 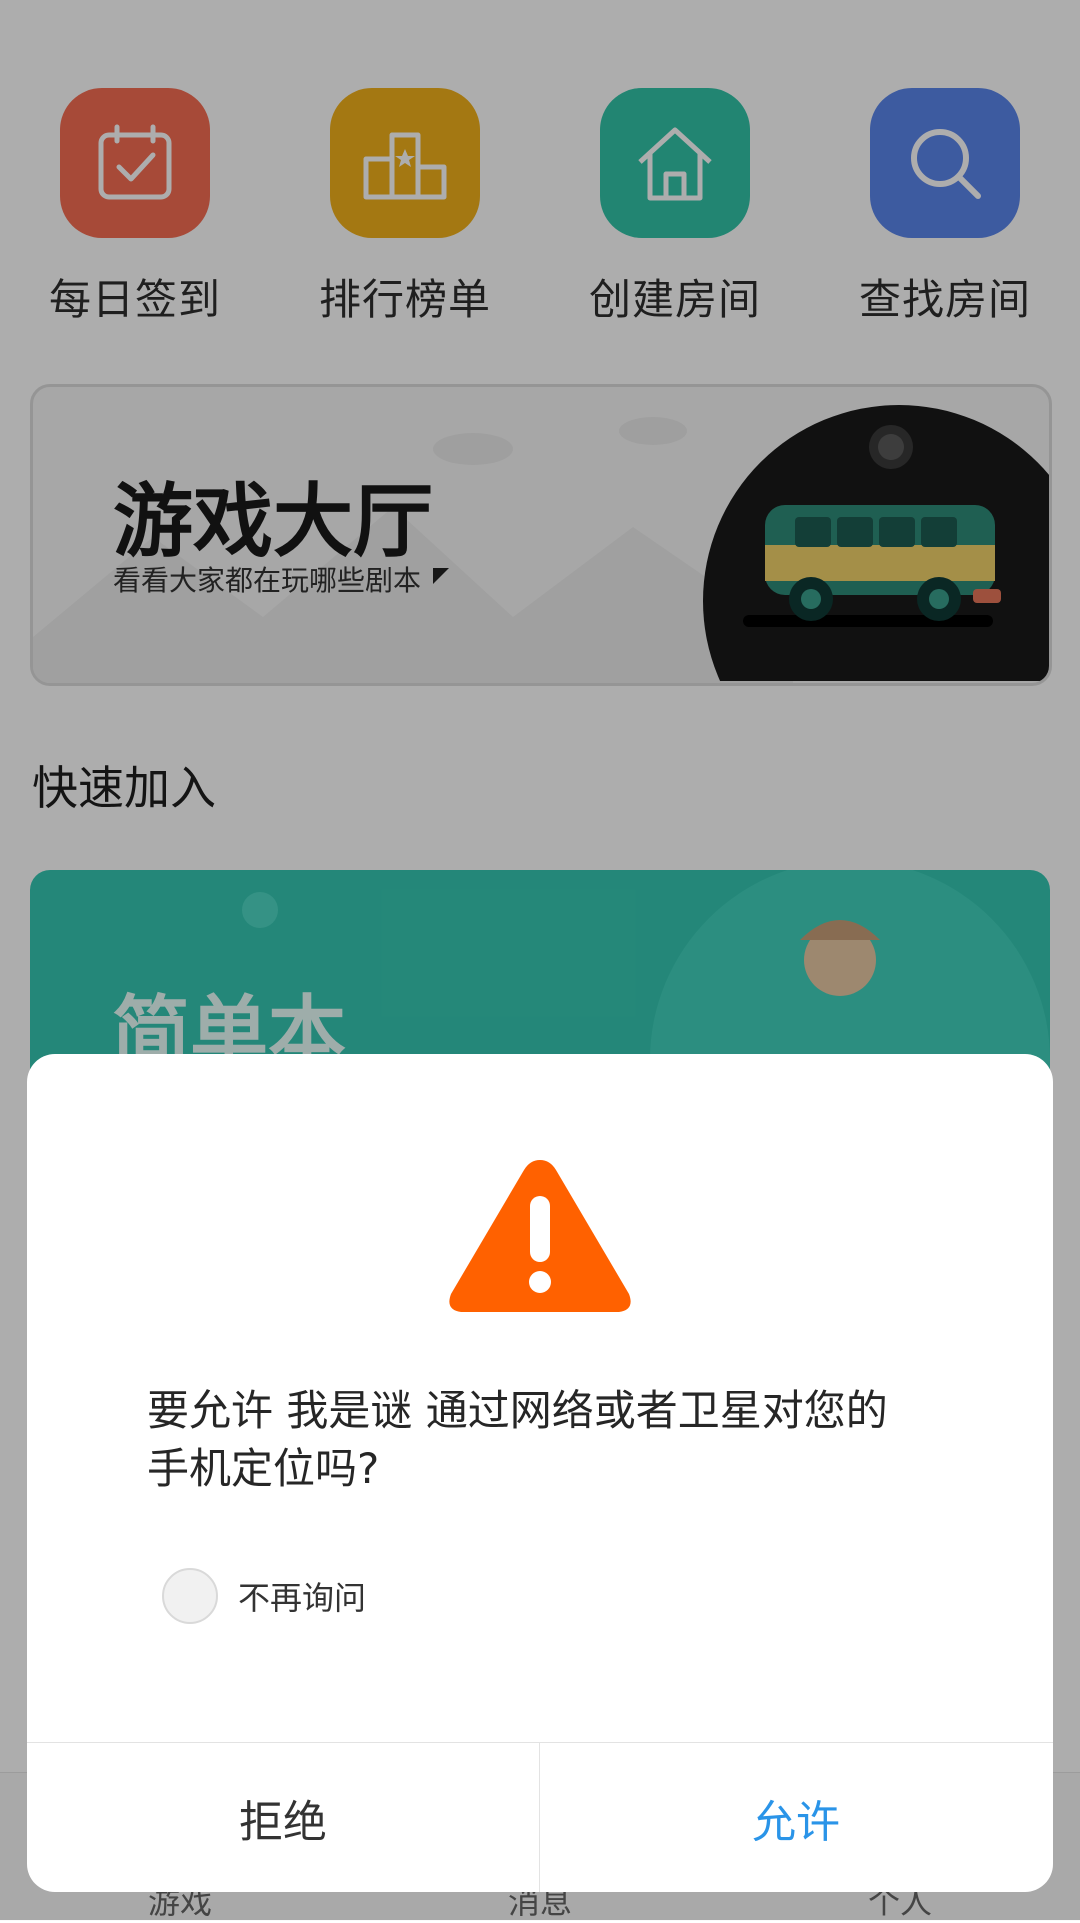 What do you see at coordinates (796, 1817) in the screenshot?
I see `allow-button: 允许` at bounding box center [796, 1817].